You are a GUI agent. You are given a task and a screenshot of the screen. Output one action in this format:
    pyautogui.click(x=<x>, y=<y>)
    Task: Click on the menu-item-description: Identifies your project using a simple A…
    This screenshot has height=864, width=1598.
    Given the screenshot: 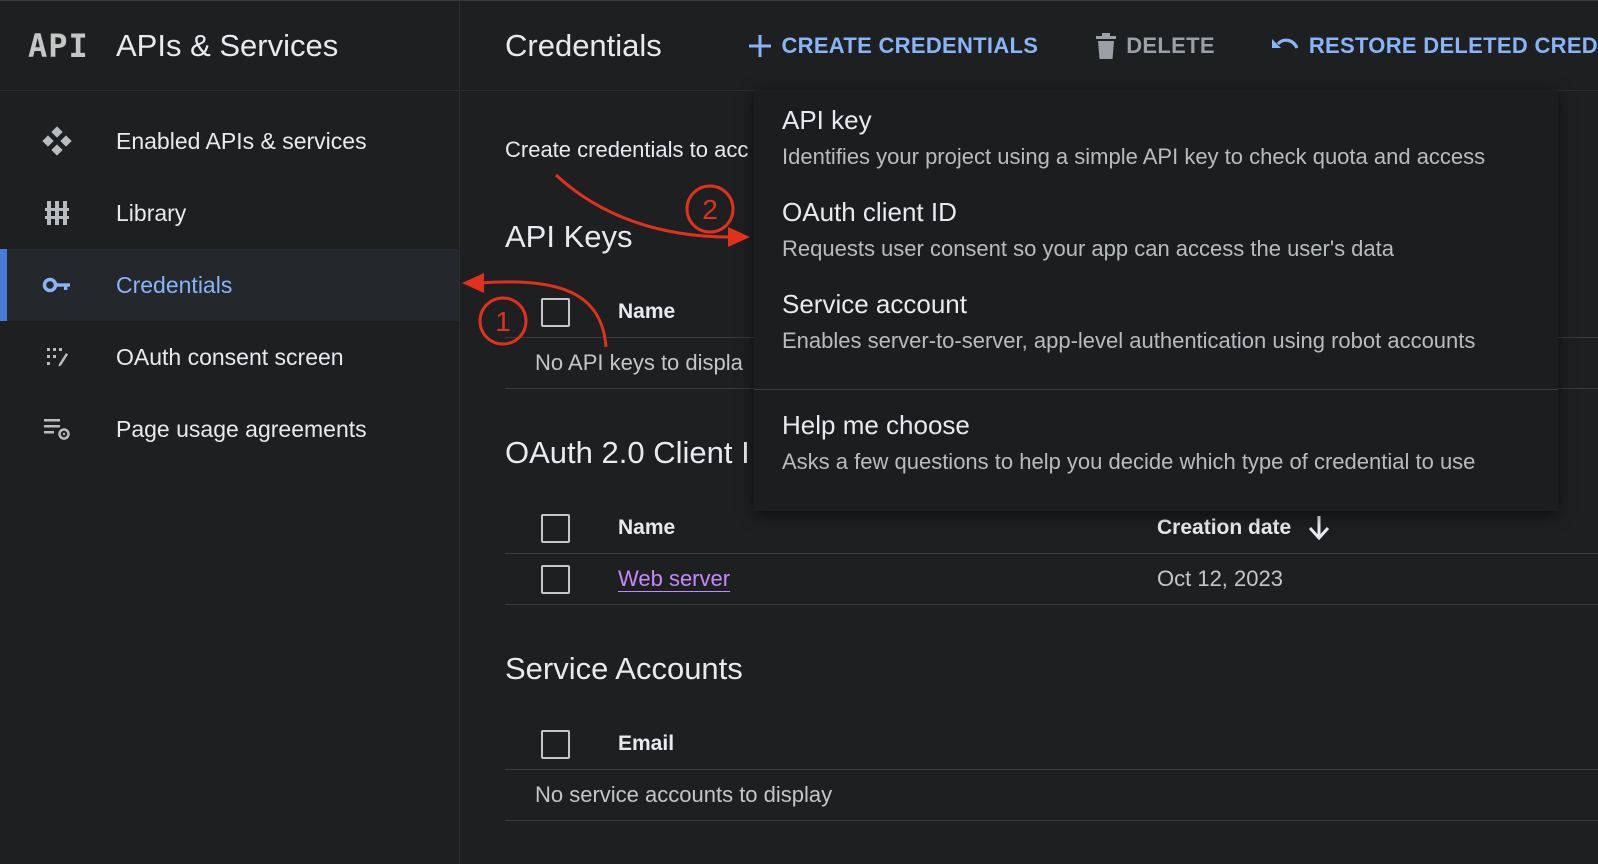 What is the action you would take?
    pyautogui.click(x=1134, y=156)
    